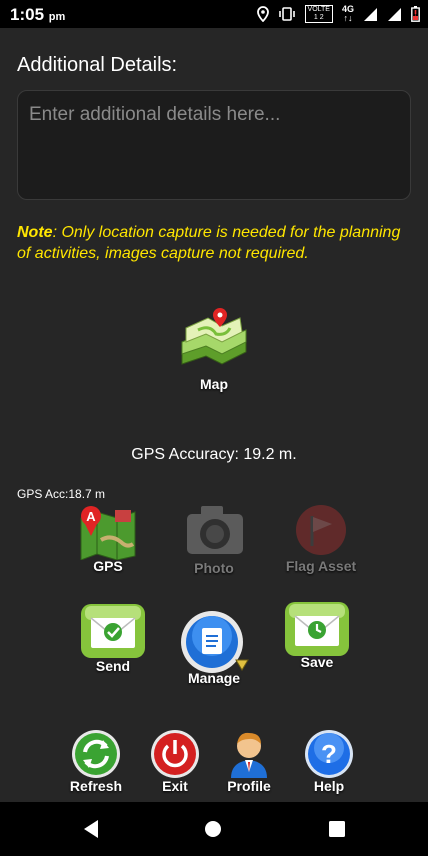  What do you see at coordinates (215, 642) in the screenshot?
I see `manage-document-icon` at bounding box center [215, 642].